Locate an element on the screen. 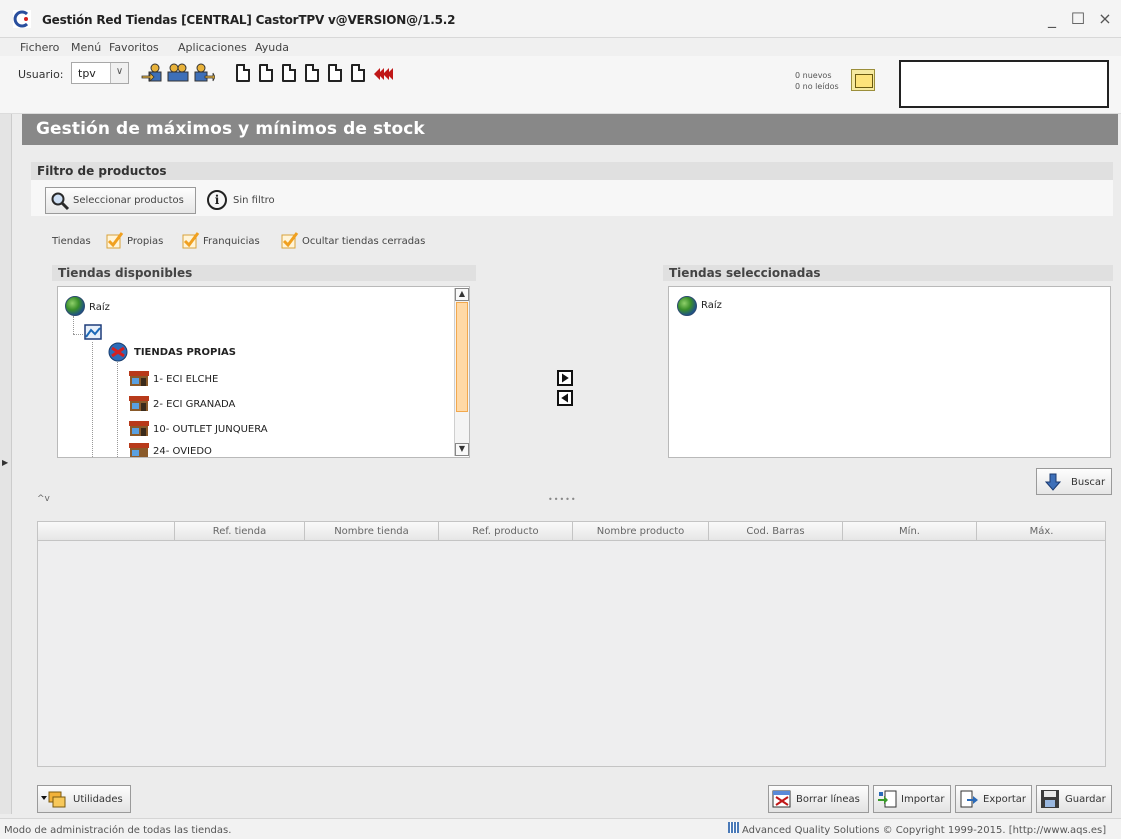 This screenshot has height=839, width=1121. search-button: Buscar is located at coordinates (1074, 481).